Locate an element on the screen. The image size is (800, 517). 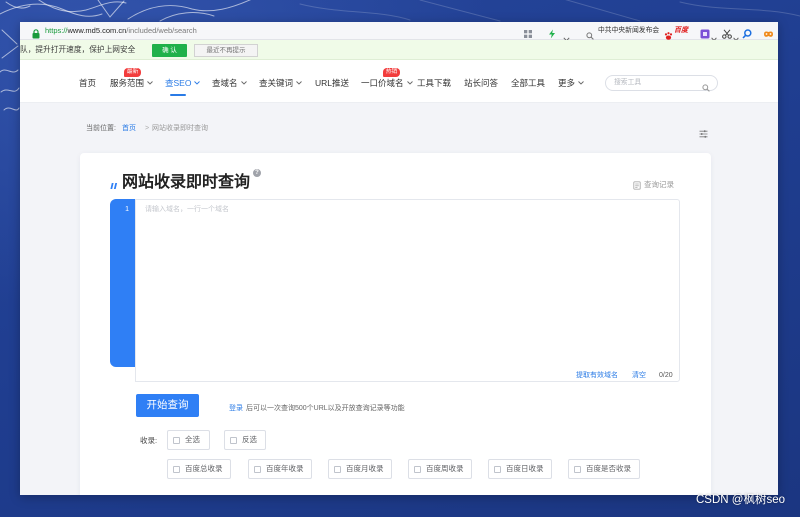
nav-item-label: 首页 is located at coordinates (88, 83).